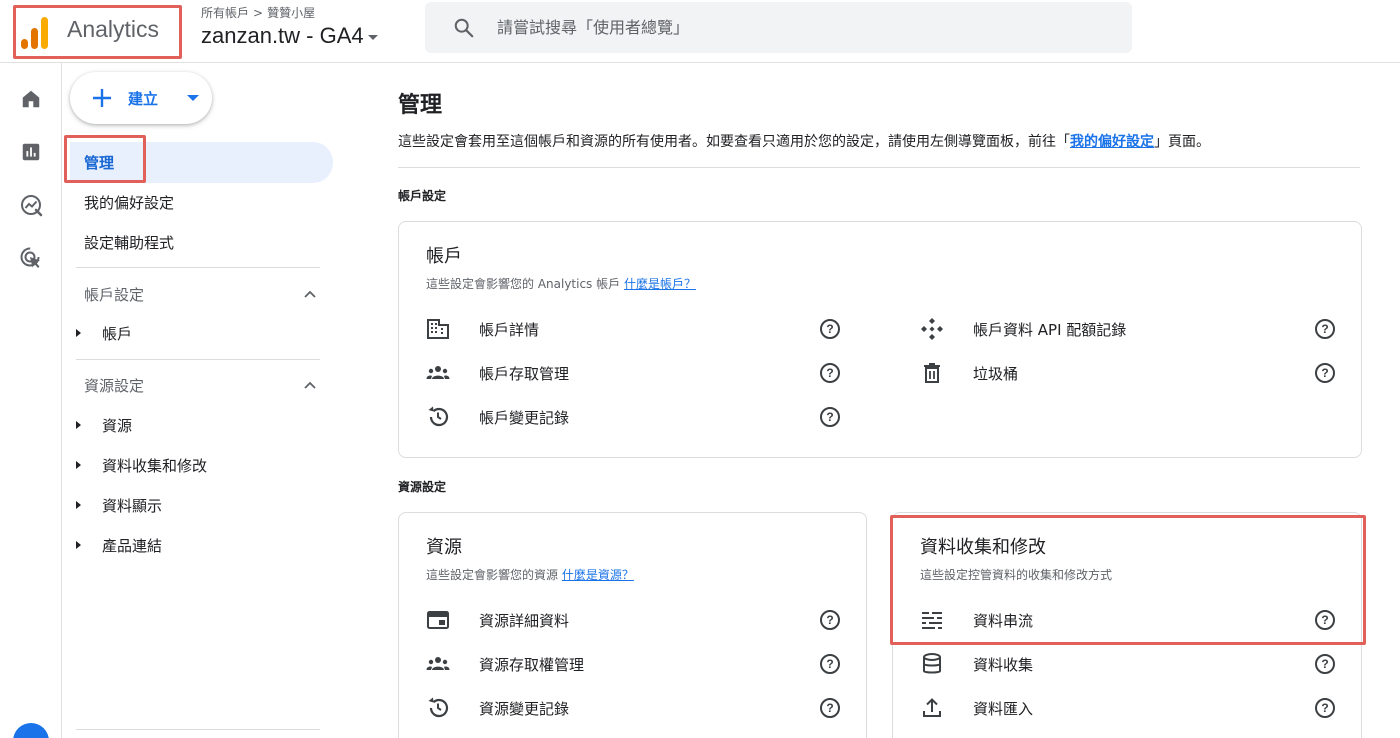 The width and height of the screenshot is (1400, 738). What do you see at coordinates (634, 329) in the screenshot?
I see `row-account-details: 帳戶詳情 ?` at bounding box center [634, 329].